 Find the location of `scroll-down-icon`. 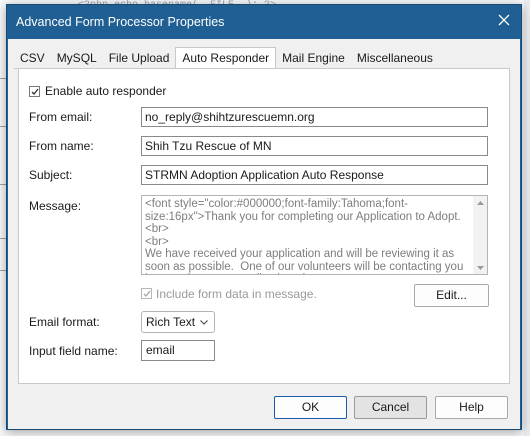

scroll-down-icon is located at coordinates (480, 268).